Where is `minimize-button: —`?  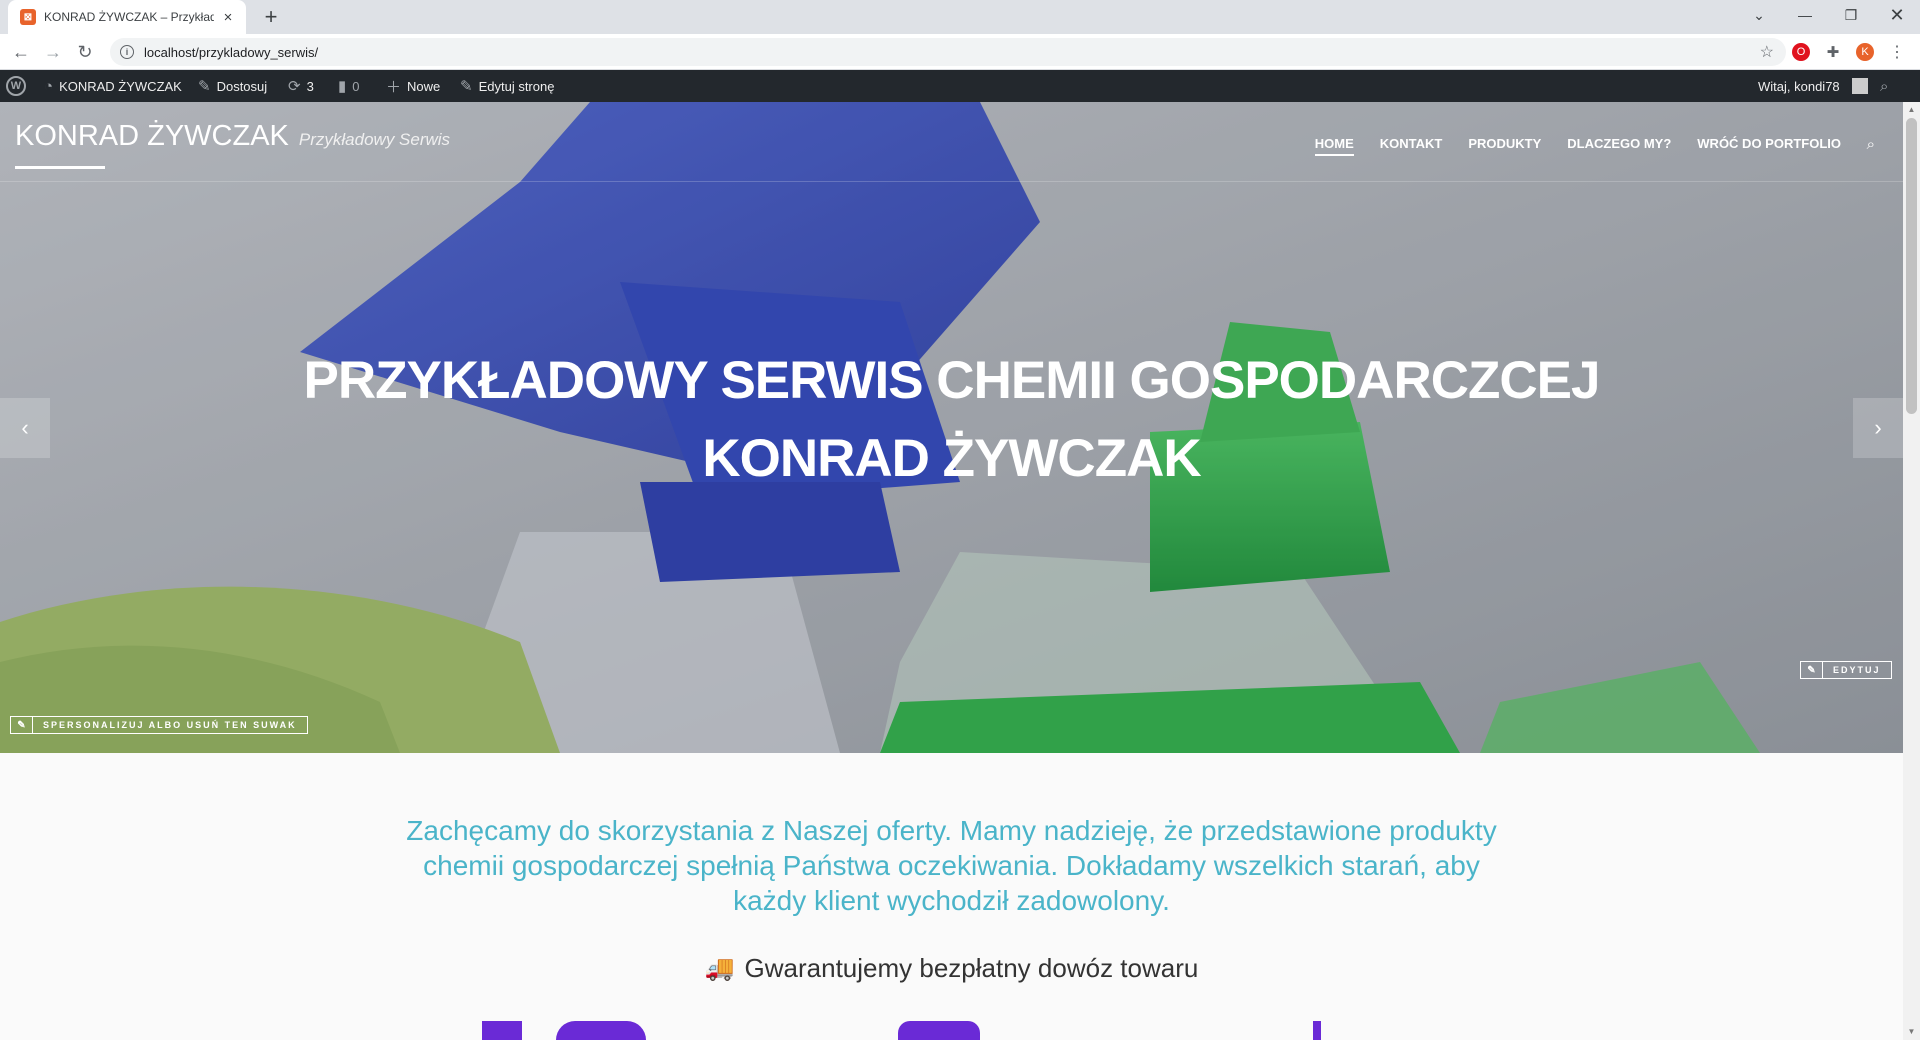
minimize-button: — is located at coordinates (1805, 15).